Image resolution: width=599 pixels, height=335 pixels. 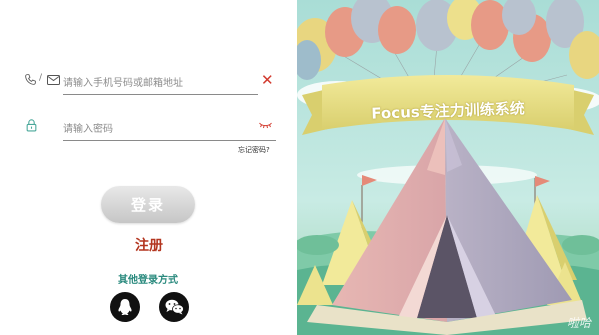 What do you see at coordinates (160, 94) in the screenshot?
I see `account-underline` at bounding box center [160, 94].